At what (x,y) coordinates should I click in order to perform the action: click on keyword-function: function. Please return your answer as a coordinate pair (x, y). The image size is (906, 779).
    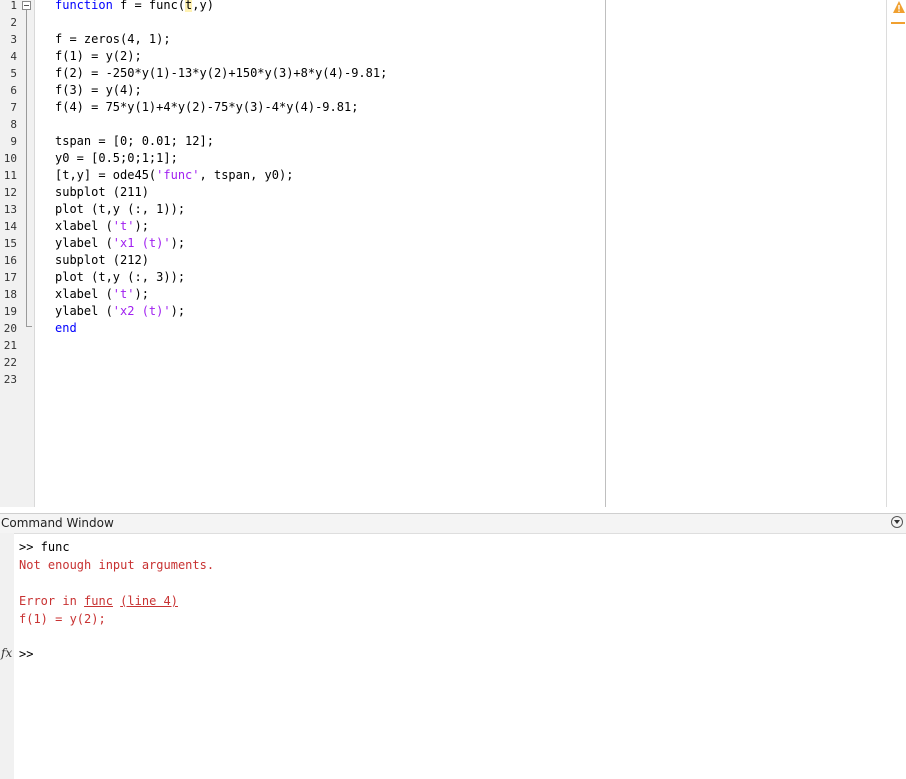
    Looking at the image, I should click on (84, 6).